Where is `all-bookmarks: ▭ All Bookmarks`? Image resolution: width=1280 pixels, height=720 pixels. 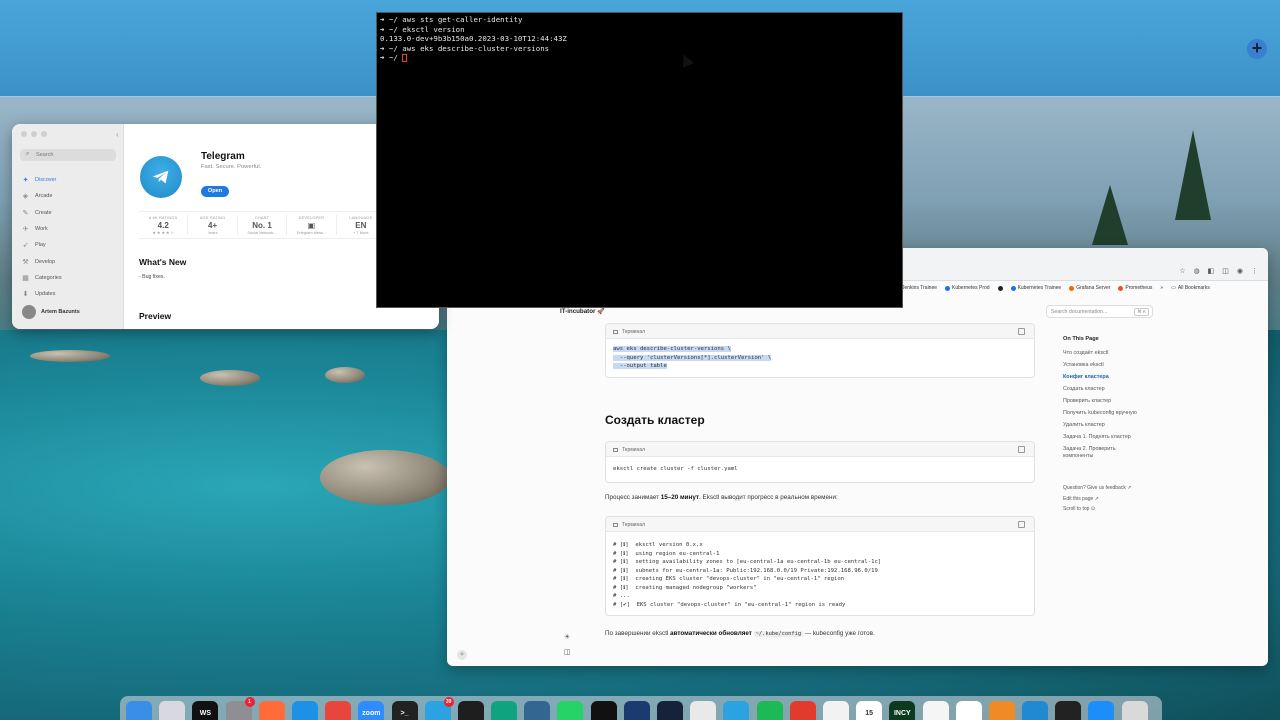
all-bookmarks: ▭ All Bookmarks is located at coordinates (1190, 288).